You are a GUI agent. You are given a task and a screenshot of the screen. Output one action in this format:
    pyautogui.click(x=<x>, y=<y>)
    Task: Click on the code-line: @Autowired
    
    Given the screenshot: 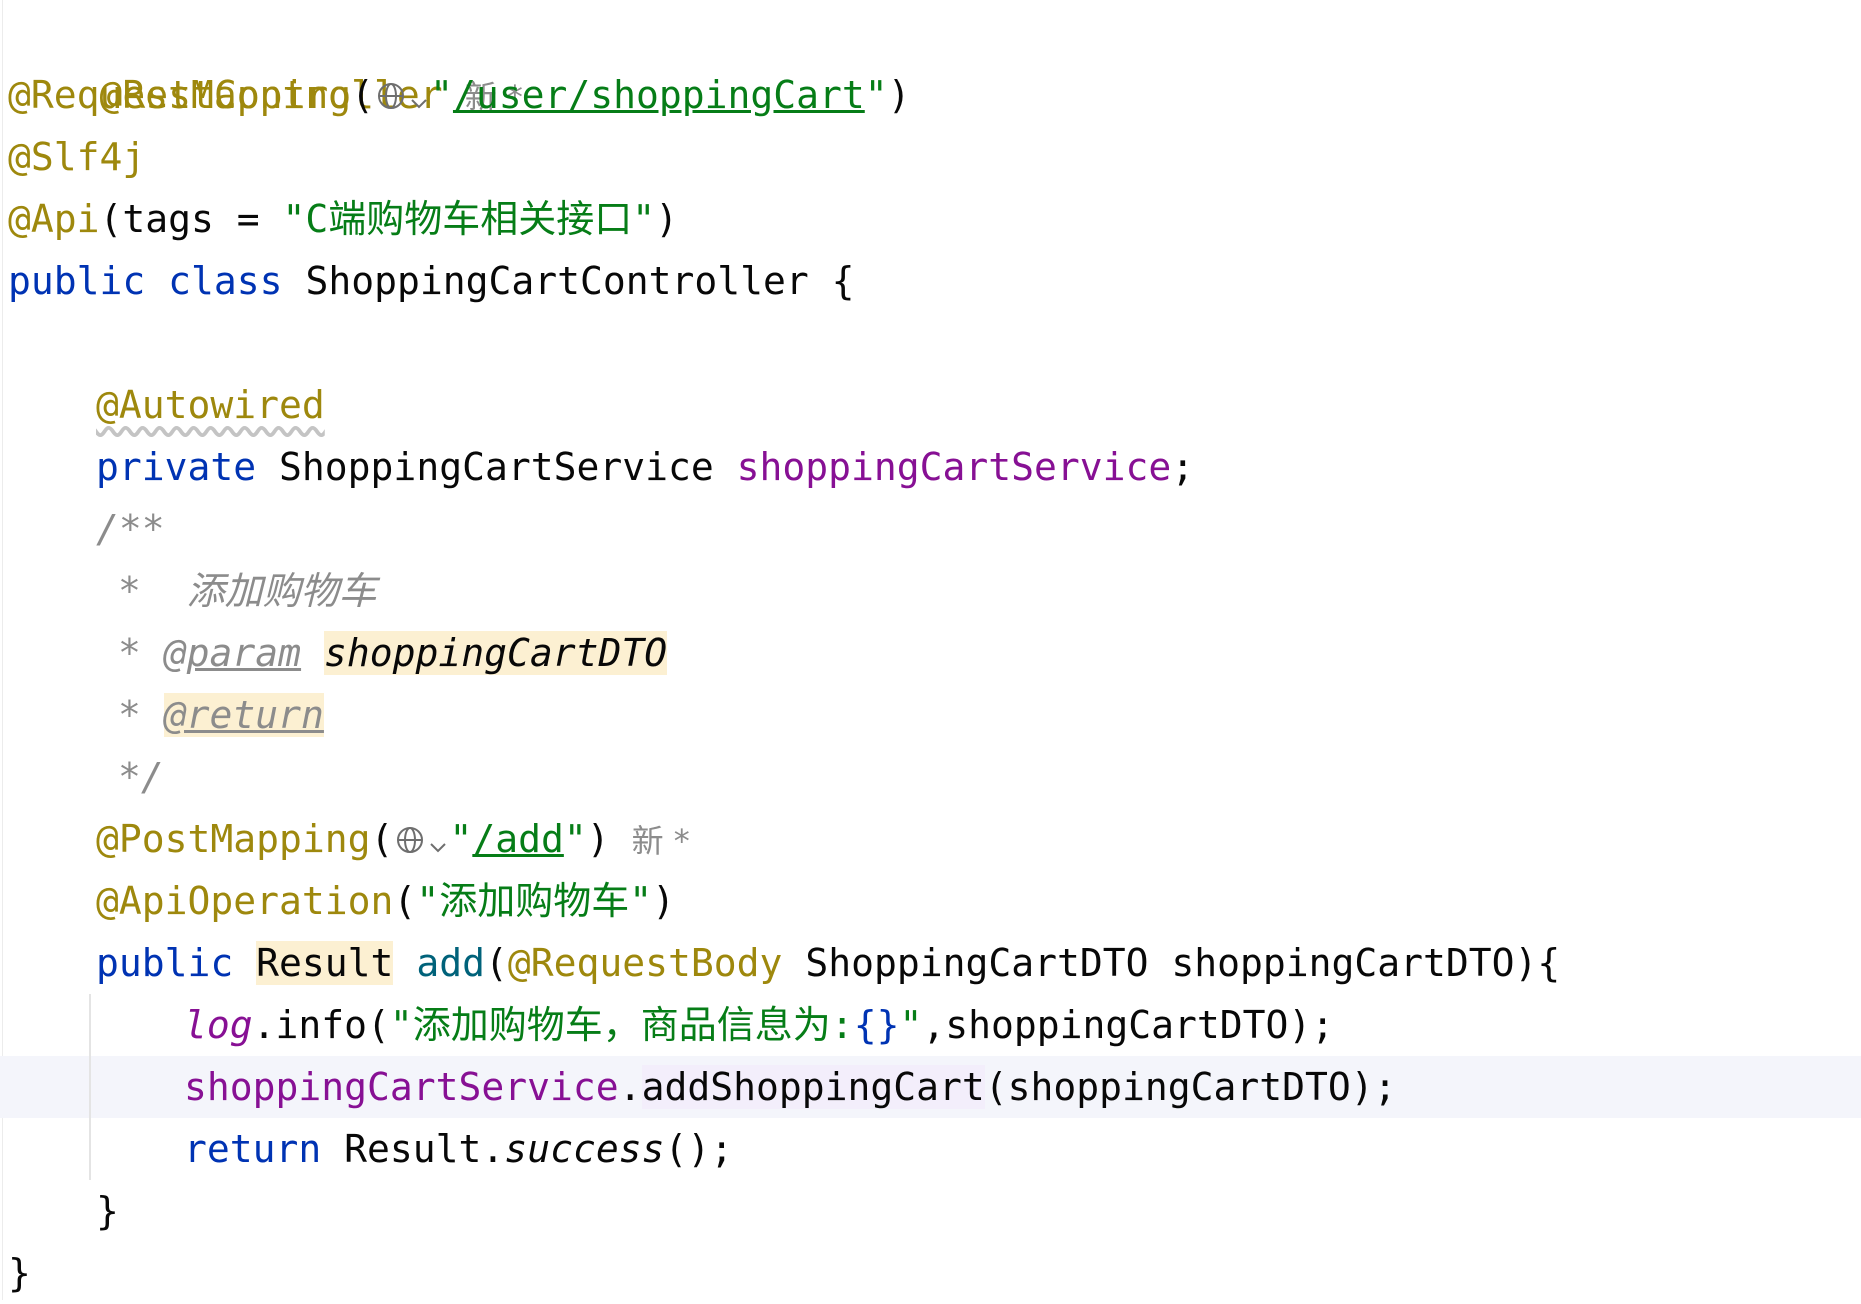 What is the action you would take?
    pyautogui.click(x=210, y=405)
    